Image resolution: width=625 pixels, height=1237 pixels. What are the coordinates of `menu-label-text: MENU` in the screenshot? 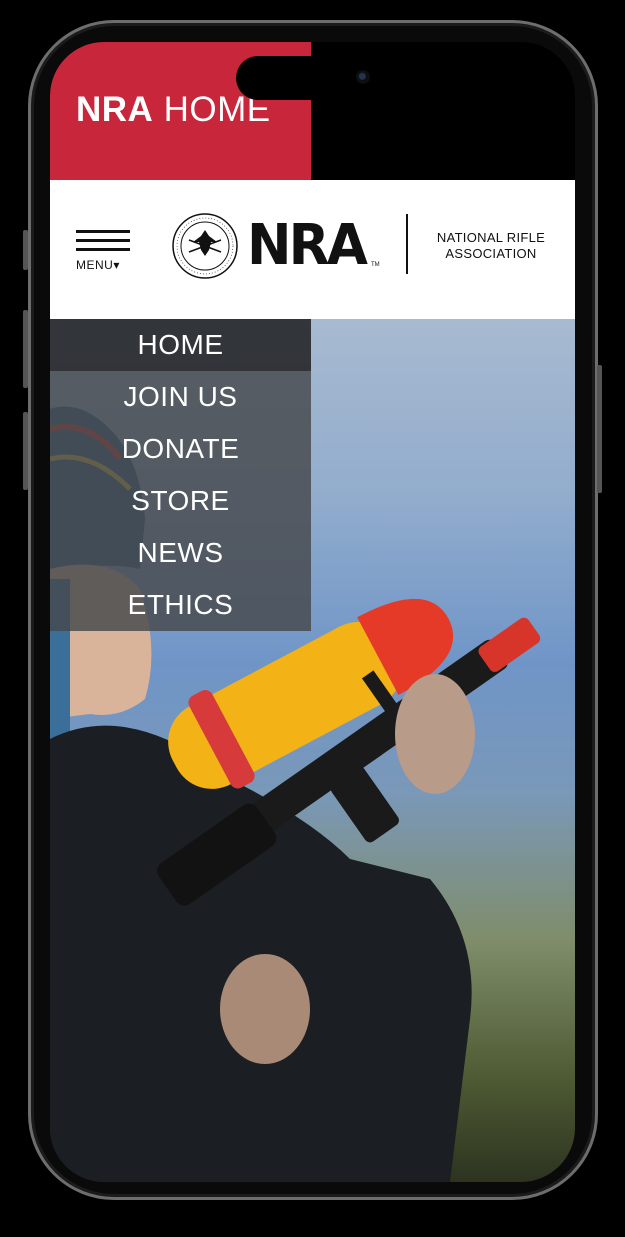 It's located at (95, 265).